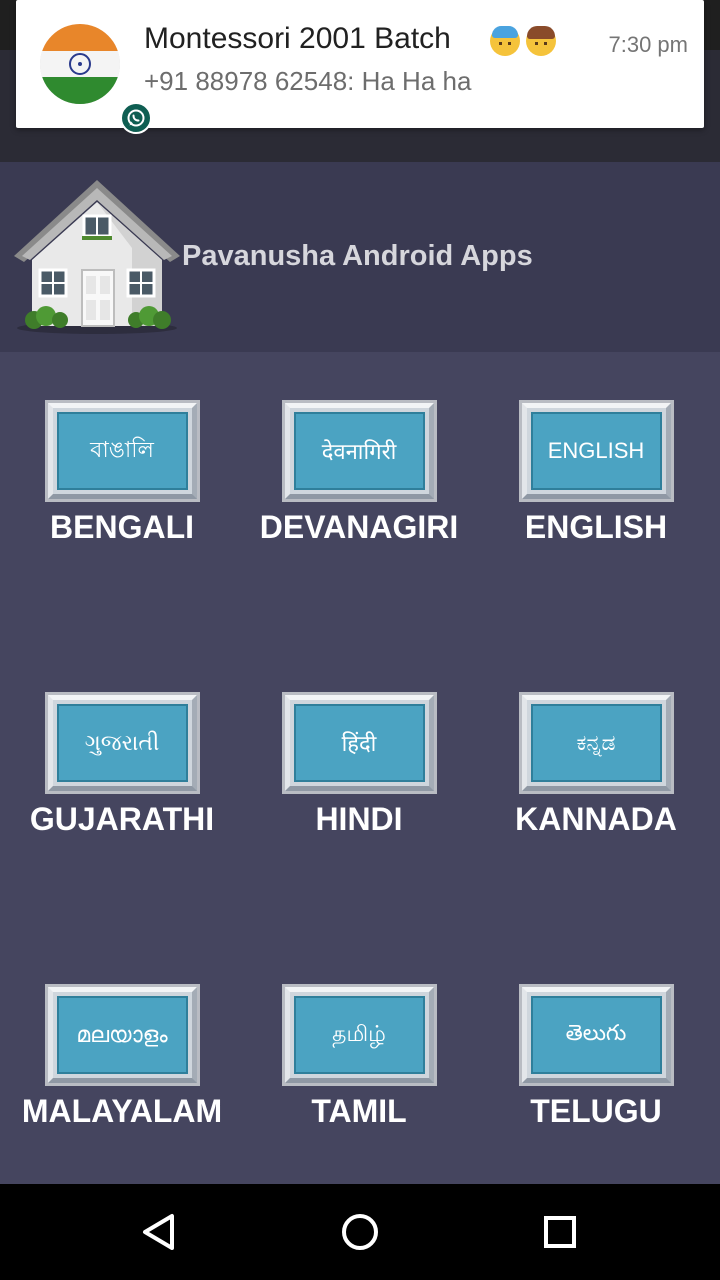 This screenshot has height=1280, width=720. I want to click on navigation-bar, so click(360, 1232).